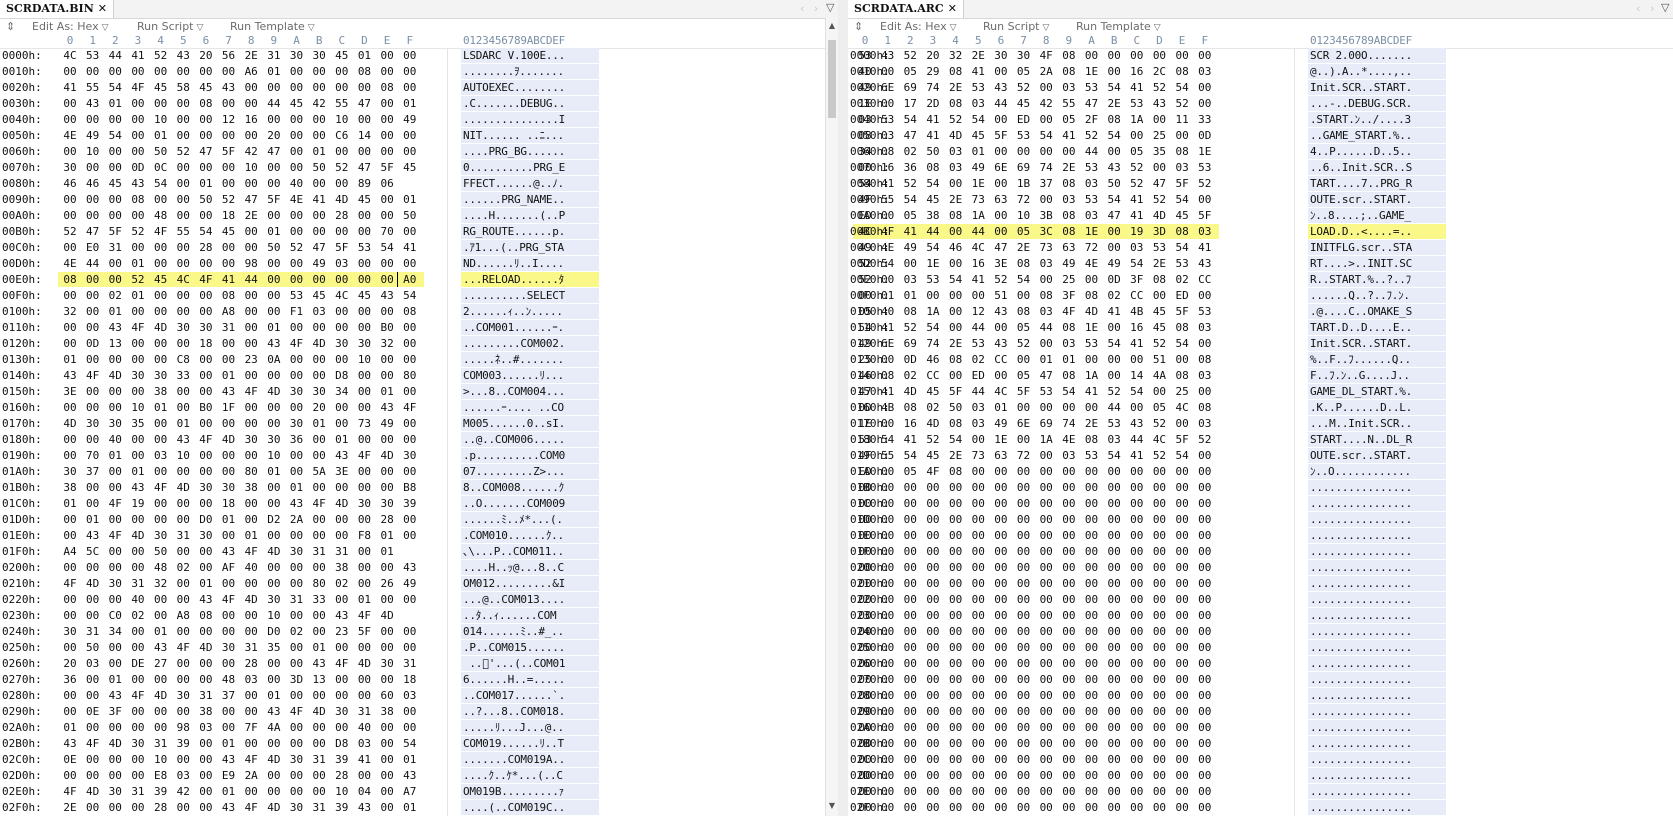 This screenshot has height=816, width=1673. Describe the element at coordinates (229, 55) in the screenshot. I see `hex-byte: 56` at that location.